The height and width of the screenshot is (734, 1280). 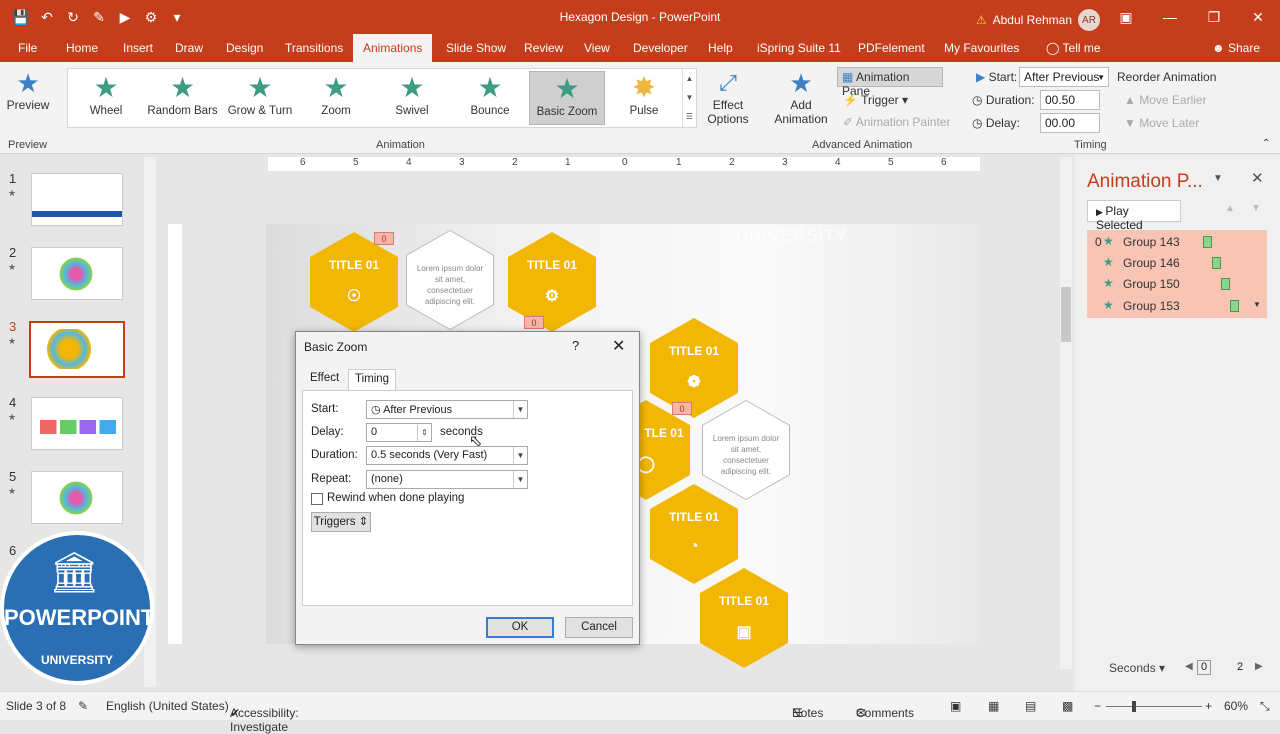 I want to click on rewind-checkbox, so click(x=317, y=499).